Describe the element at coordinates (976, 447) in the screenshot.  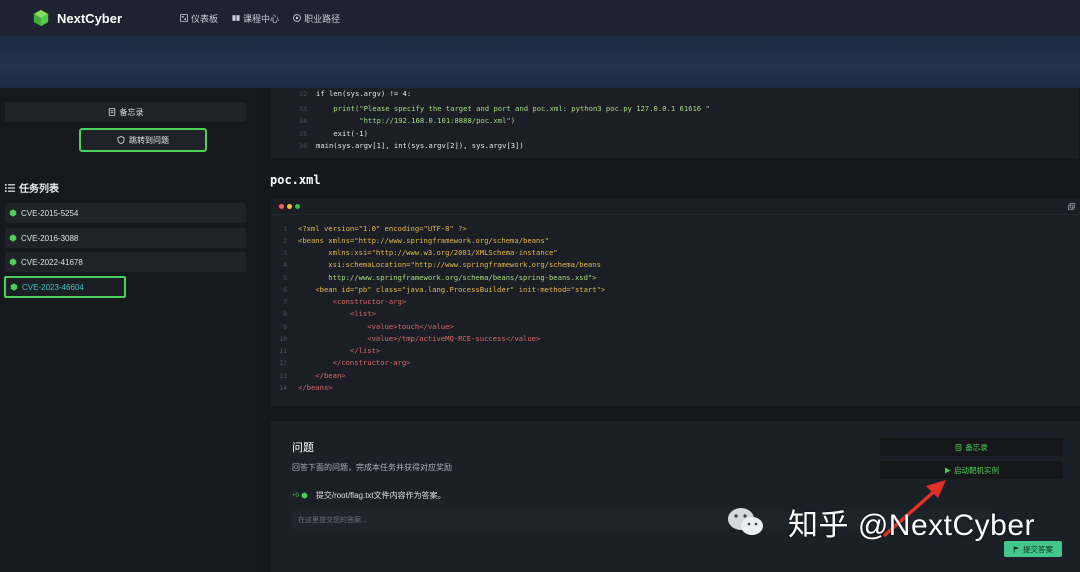
I see `question-memo-label: 备忘录` at that location.